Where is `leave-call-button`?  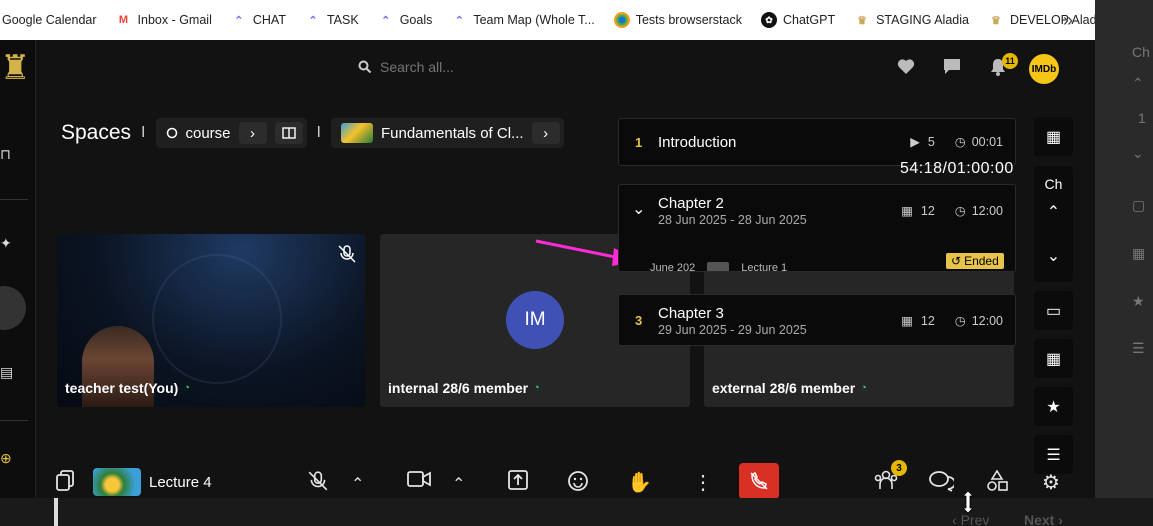
leave-call-button is located at coordinates (759, 481).